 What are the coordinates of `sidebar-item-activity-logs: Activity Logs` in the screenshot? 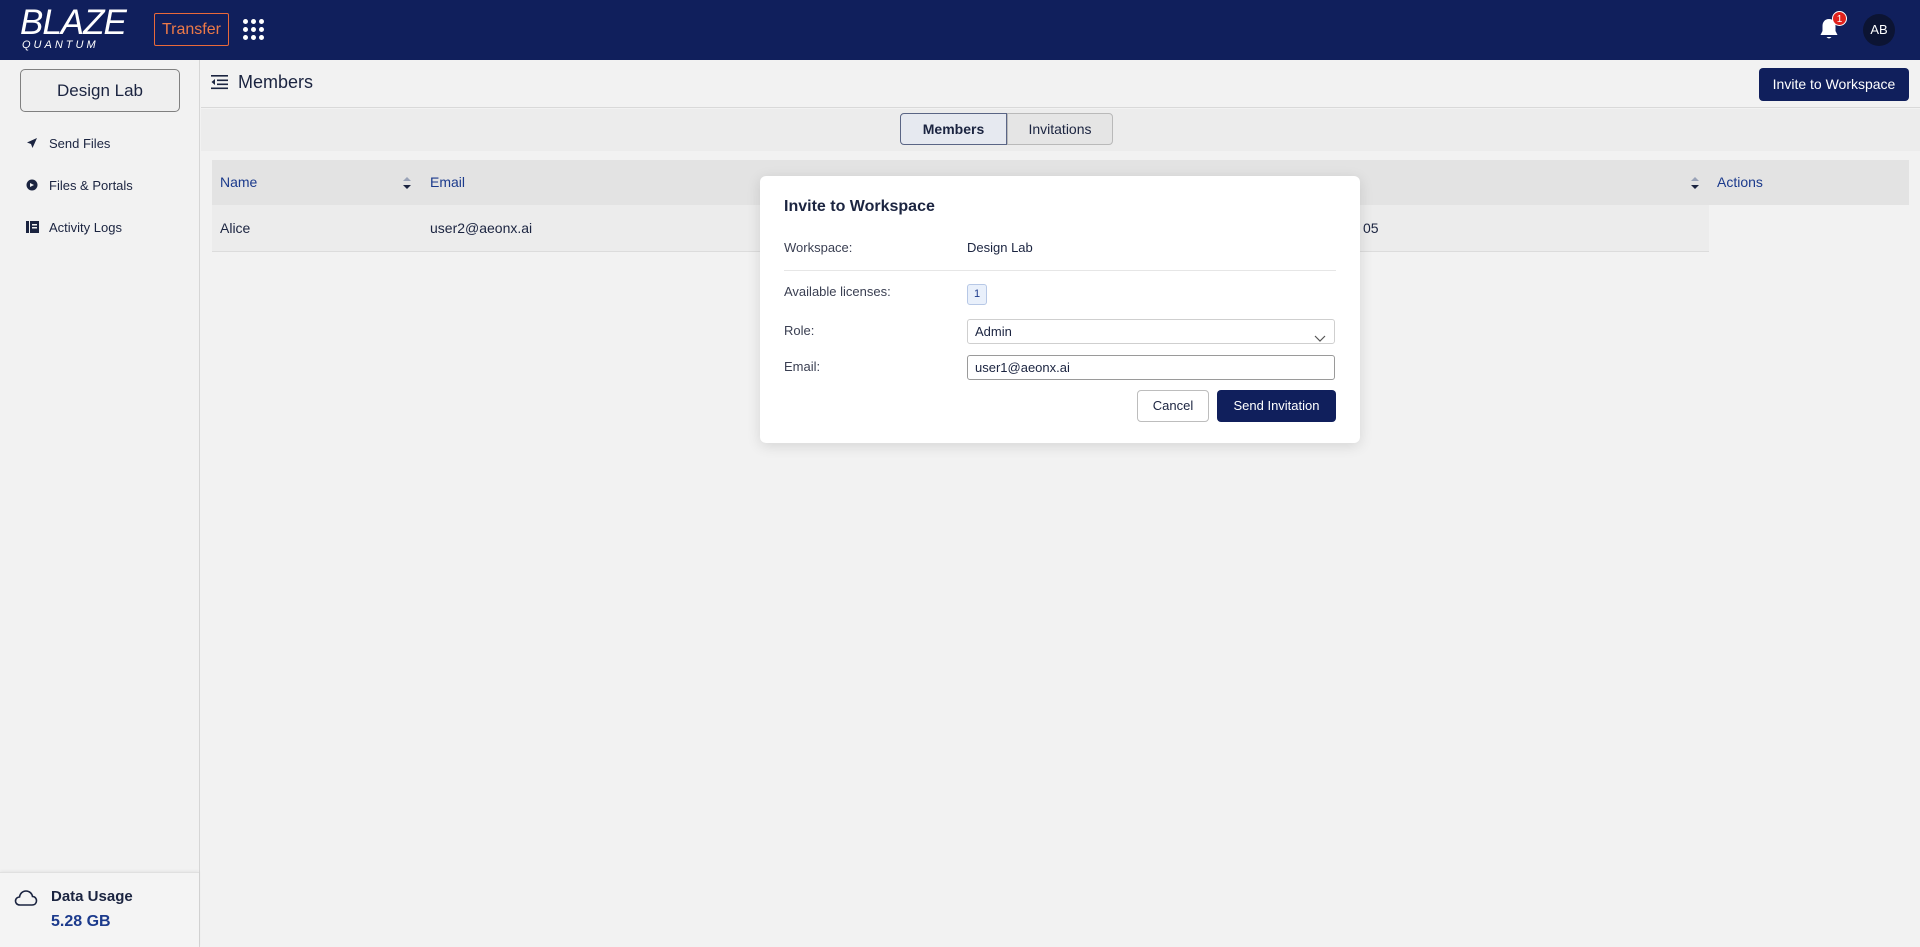 It's located at (73, 227).